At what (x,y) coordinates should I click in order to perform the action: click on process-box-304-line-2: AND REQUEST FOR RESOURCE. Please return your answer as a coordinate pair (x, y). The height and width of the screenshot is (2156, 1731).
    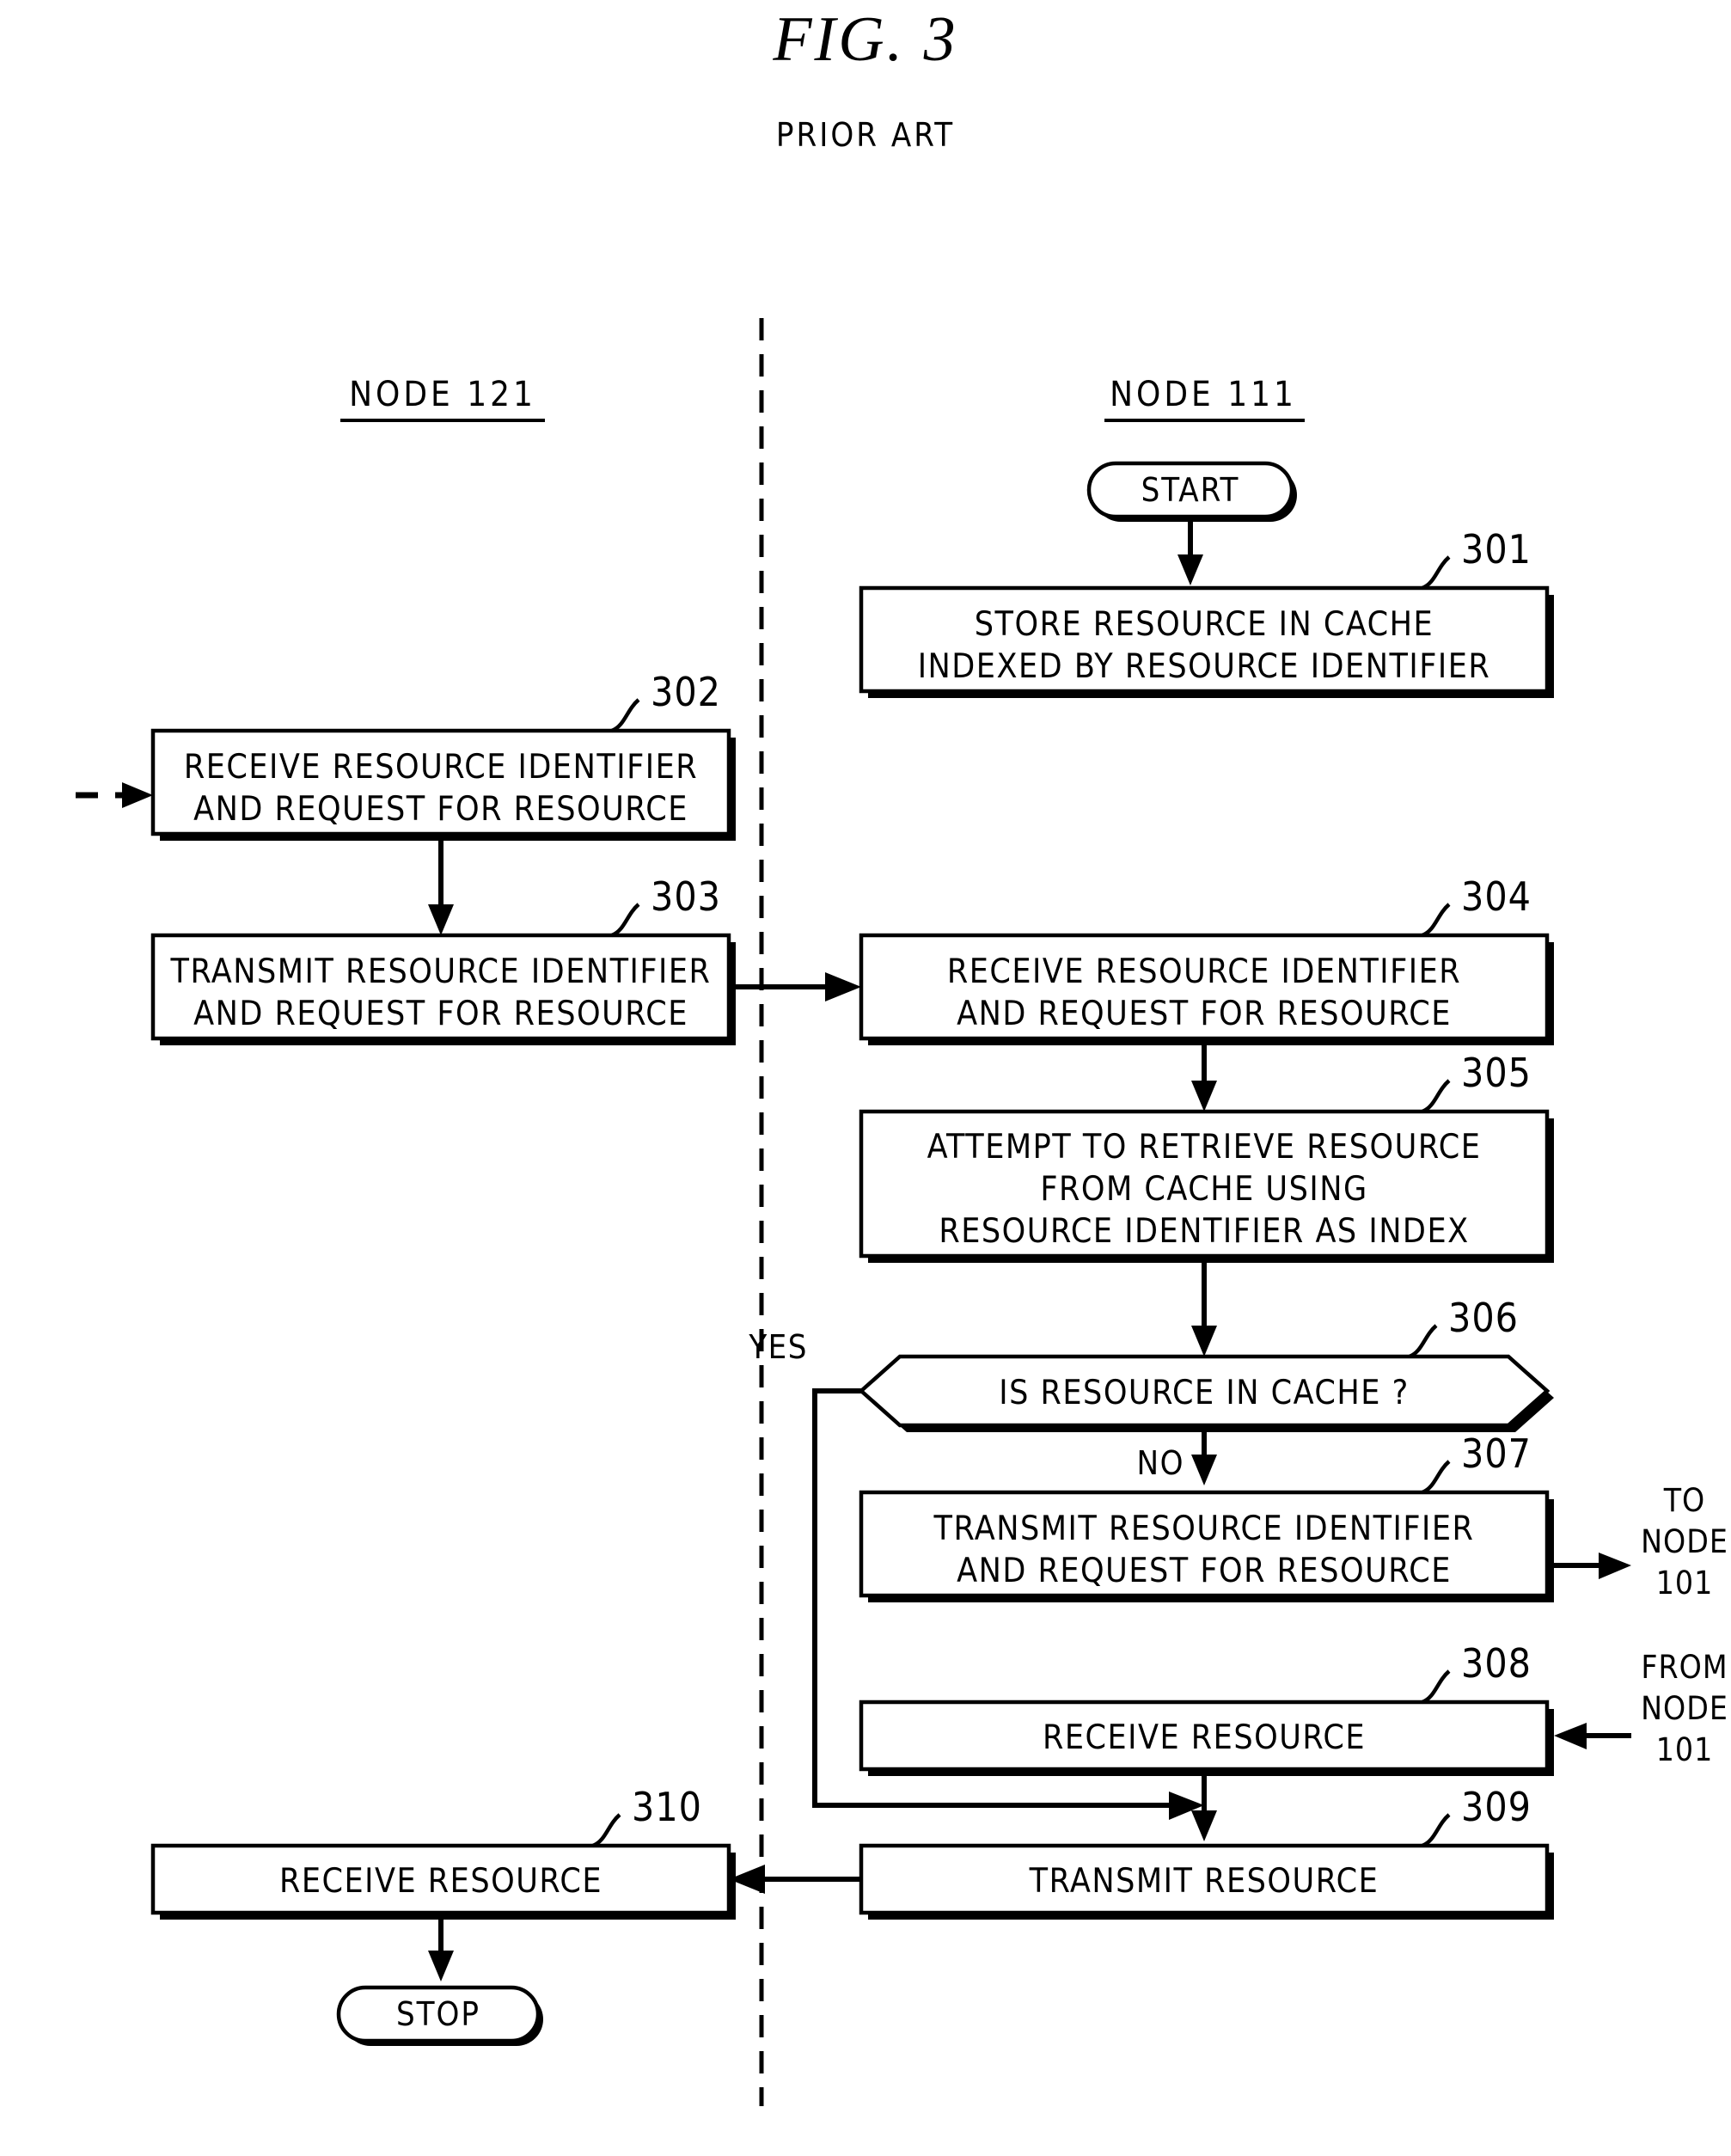
    Looking at the image, I should click on (1205, 1014).